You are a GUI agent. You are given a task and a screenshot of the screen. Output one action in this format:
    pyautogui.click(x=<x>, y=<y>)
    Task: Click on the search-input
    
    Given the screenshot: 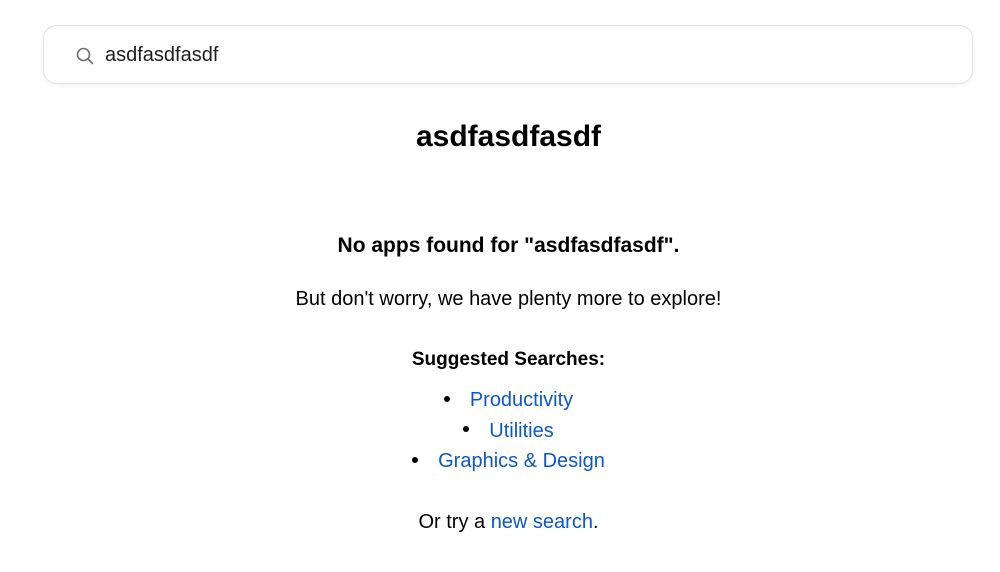 What is the action you would take?
    pyautogui.click(x=525, y=55)
    